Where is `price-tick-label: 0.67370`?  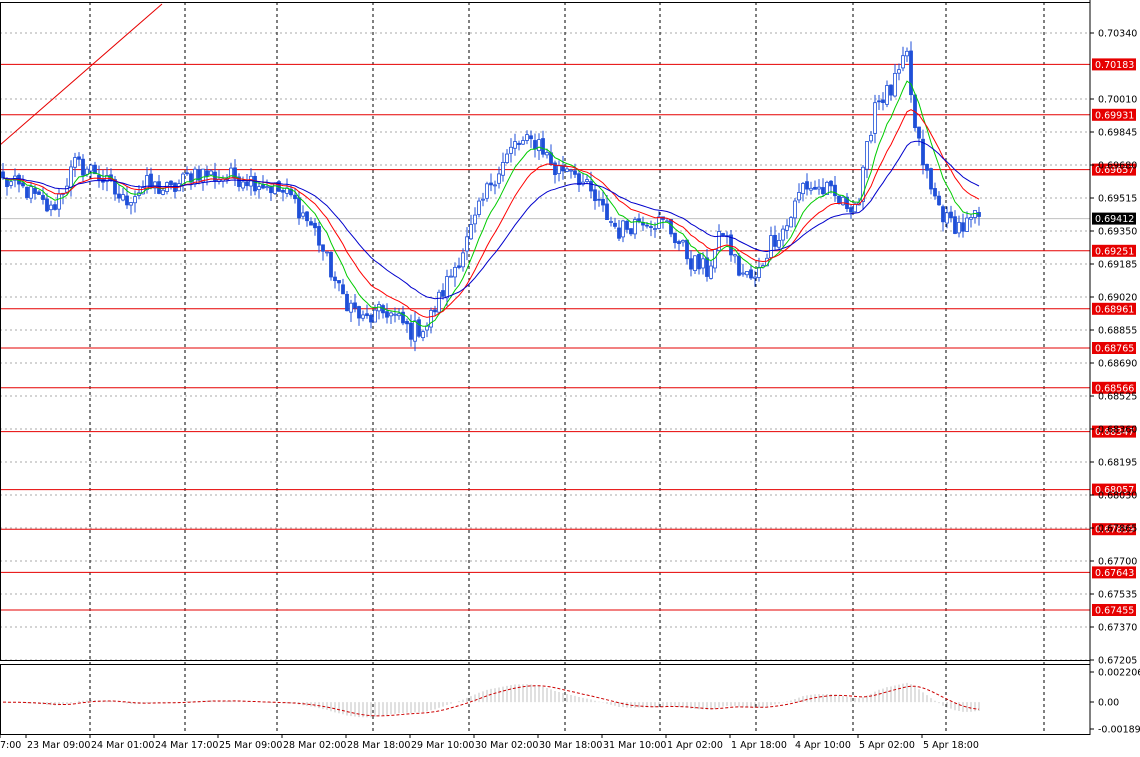 price-tick-label: 0.67370 is located at coordinates (1117, 628).